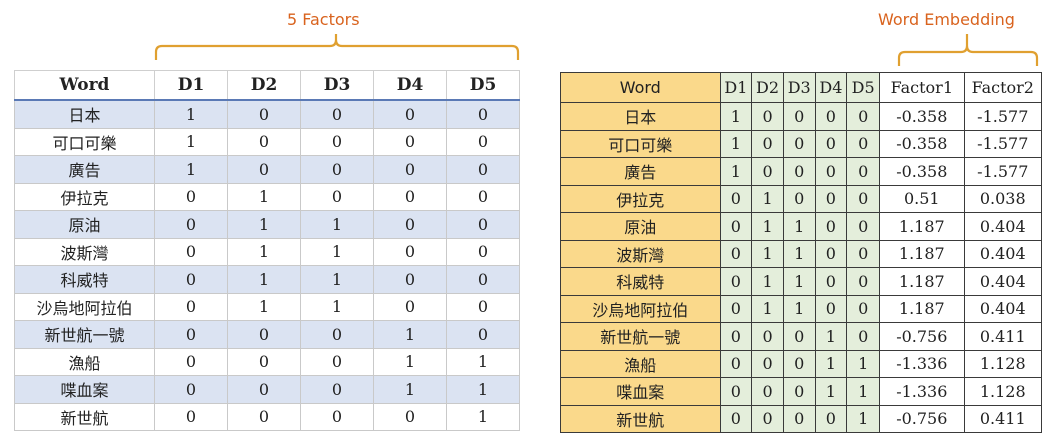 The image size is (1057, 444). Describe the element at coordinates (640, 171) in the screenshot. I see `word-cell: 廣告` at that location.